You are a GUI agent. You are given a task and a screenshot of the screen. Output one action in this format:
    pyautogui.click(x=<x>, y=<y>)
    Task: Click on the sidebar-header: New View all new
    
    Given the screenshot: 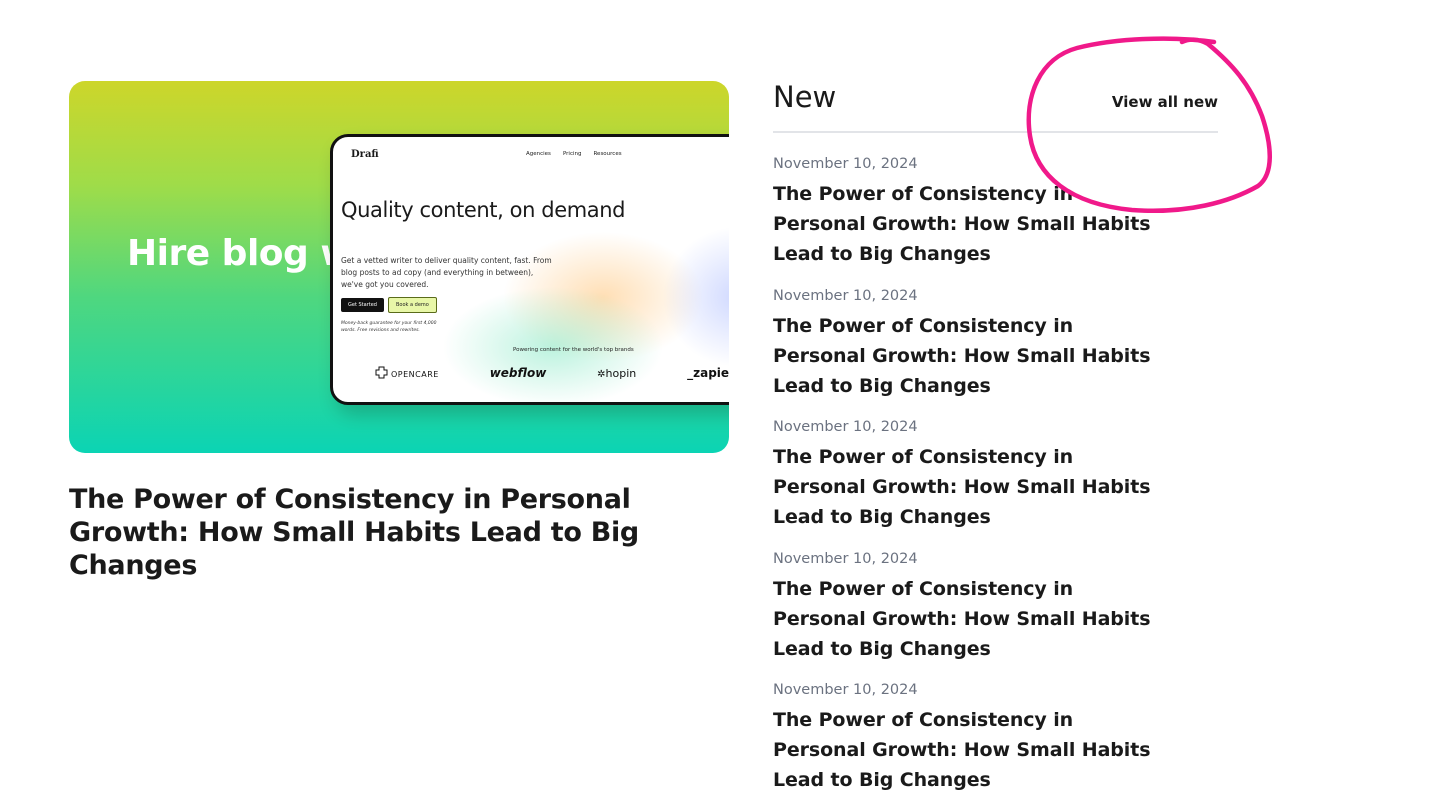 What is the action you would take?
    pyautogui.click(x=995, y=104)
    